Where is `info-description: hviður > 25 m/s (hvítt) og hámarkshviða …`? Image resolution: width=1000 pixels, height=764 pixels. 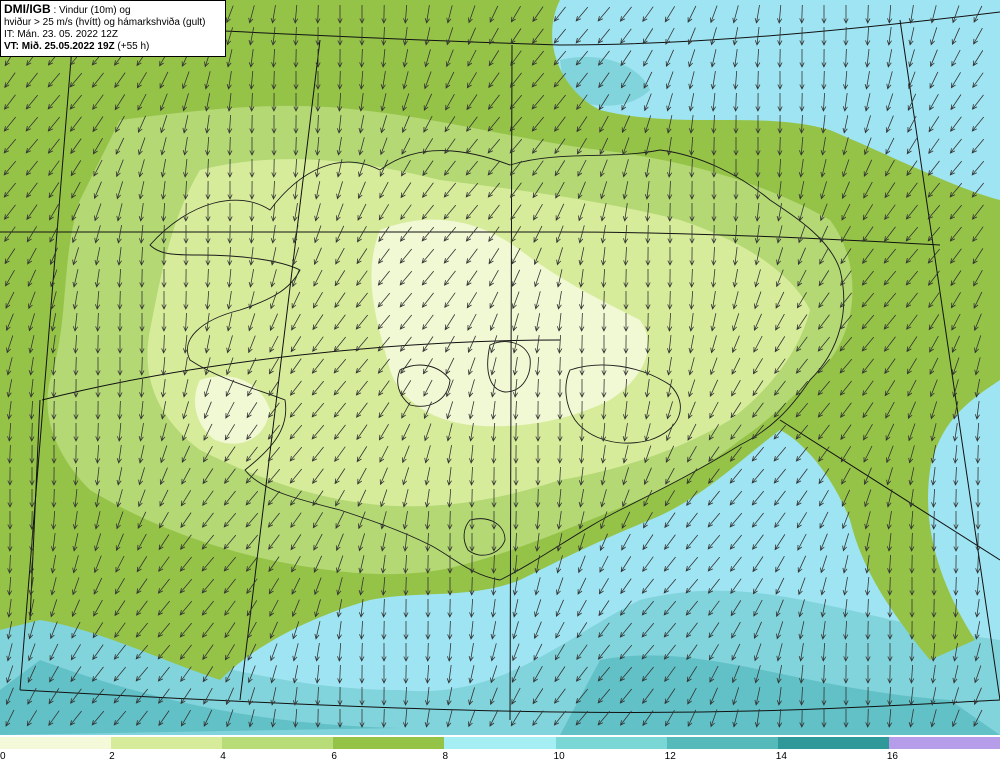 info-description: hviður > 25 m/s (hvítt) og hámarkshviða … is located at coordinates (105, 22).